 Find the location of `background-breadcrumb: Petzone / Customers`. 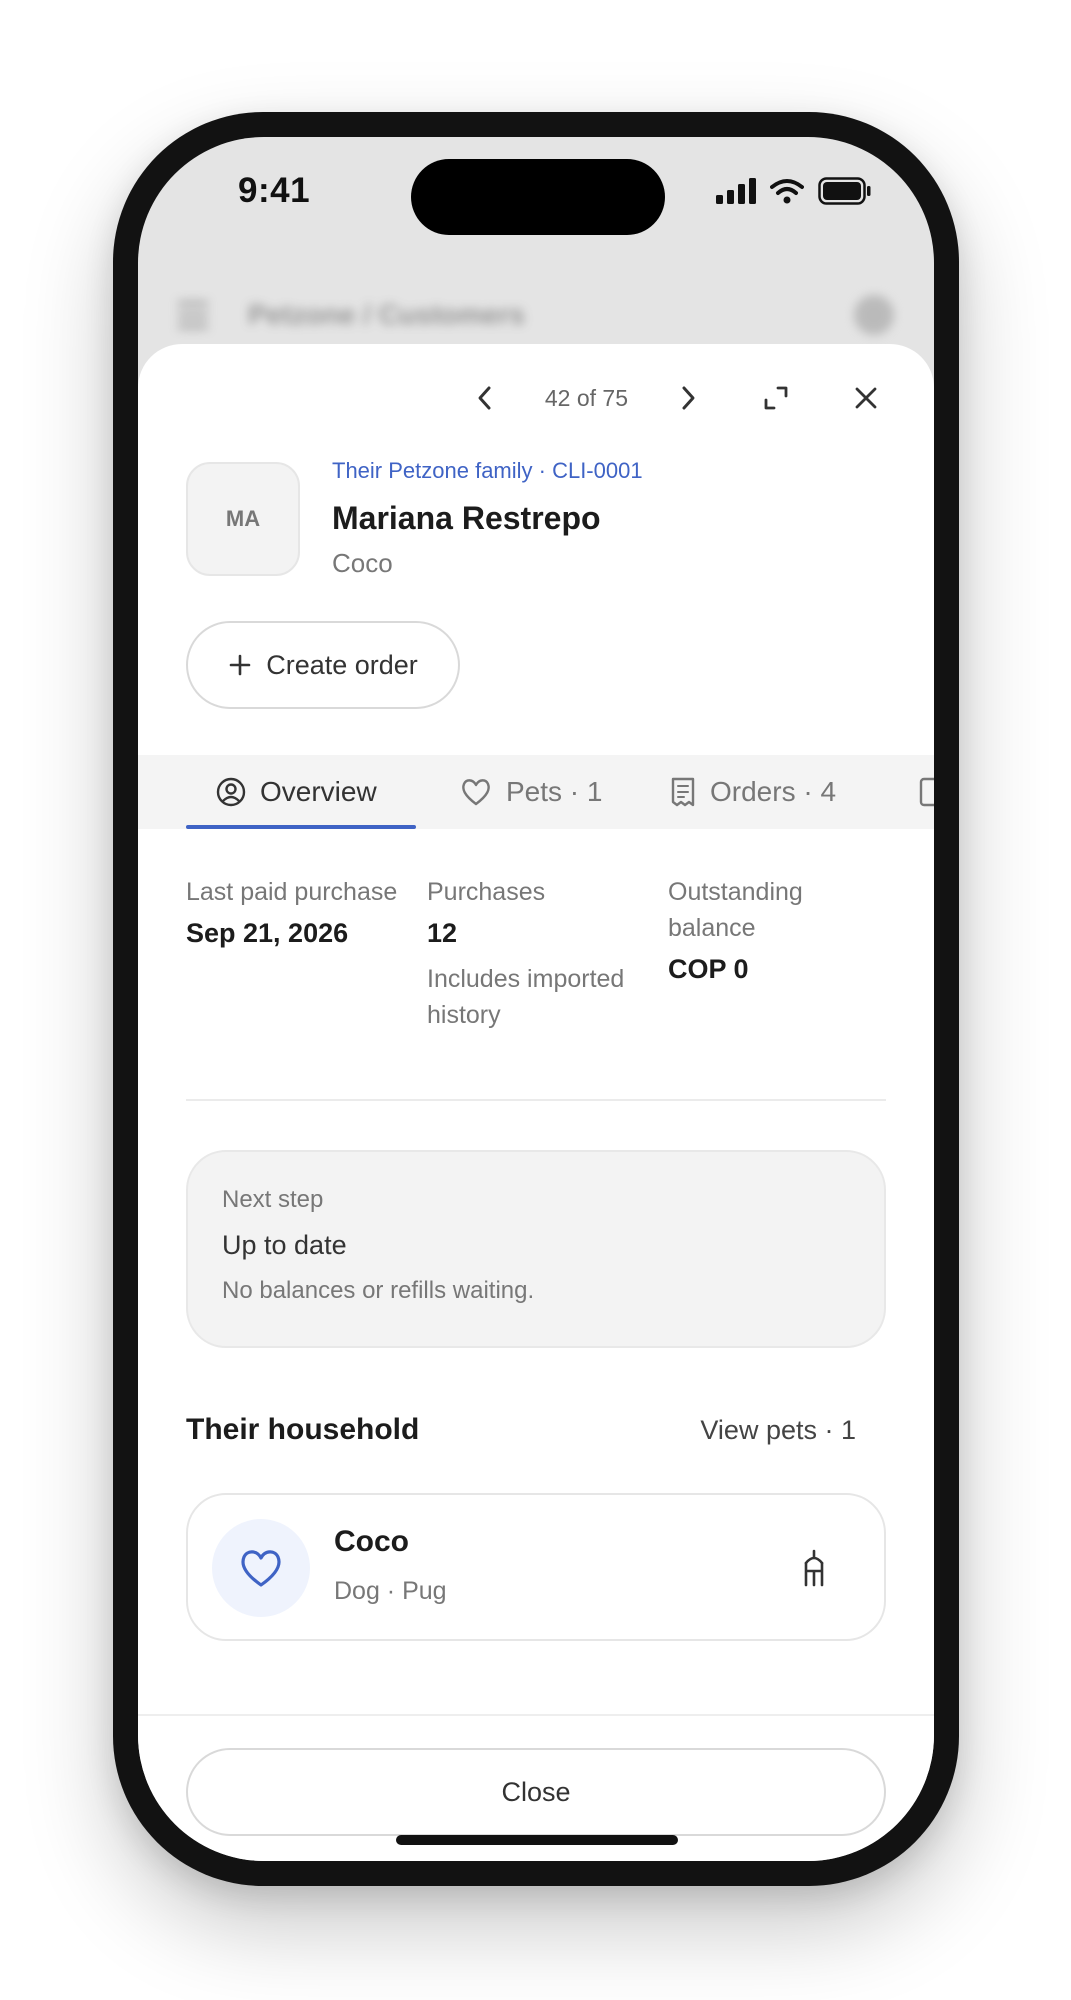

background-breadcrumb: Petzone / Customers is located at coordinates (386, 314).